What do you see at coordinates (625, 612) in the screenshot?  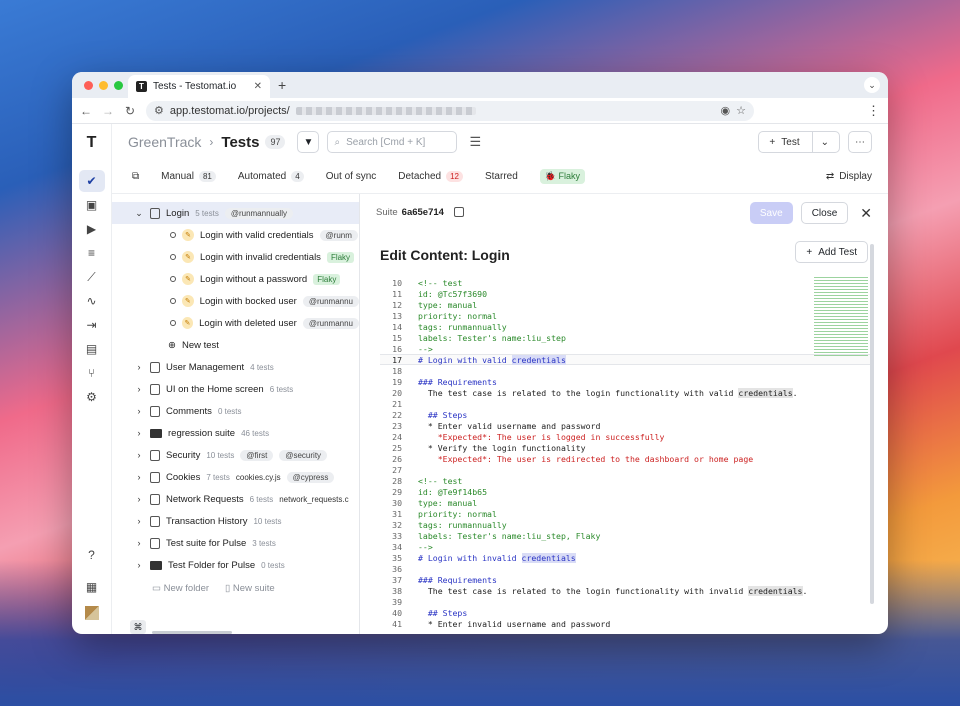 I see `code-line: 40 ## Steps` at bounding box center [625, 612].